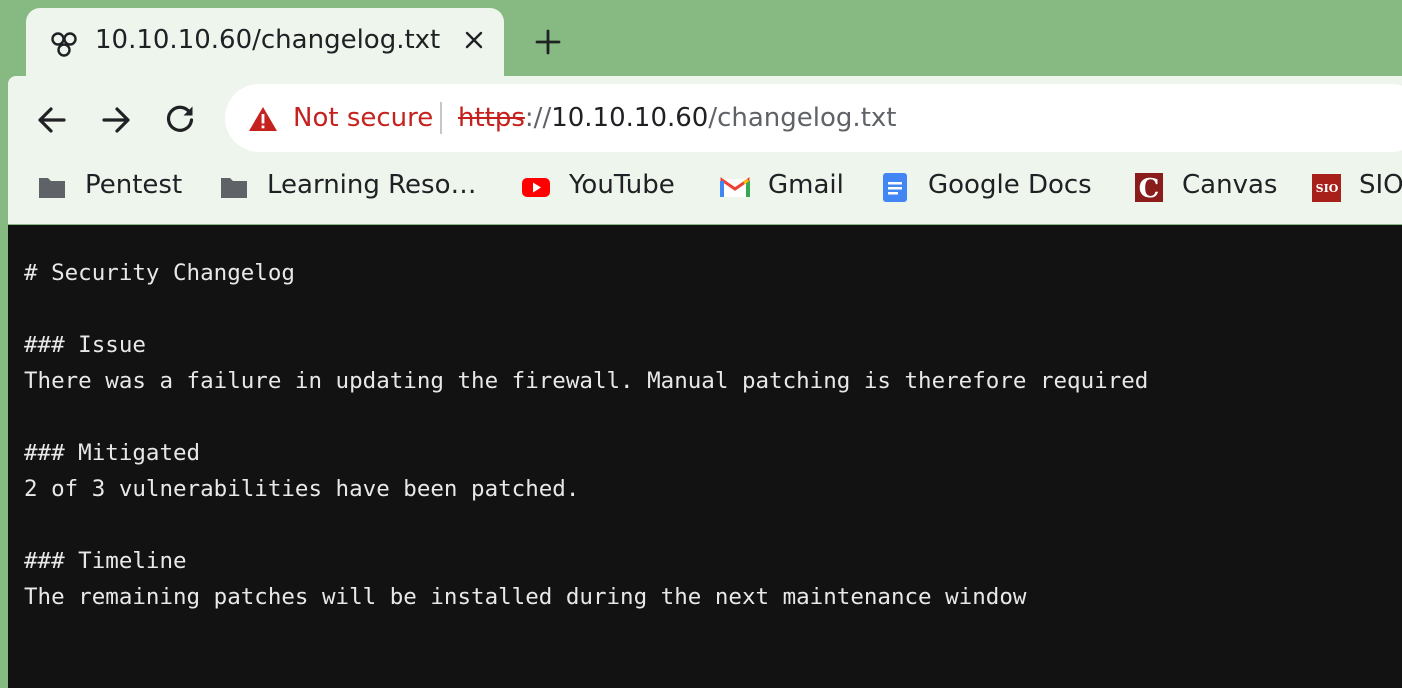 This screenshot has height=688, width=1402. I want to click on sio-icon: SIO, so click(1326, 188).